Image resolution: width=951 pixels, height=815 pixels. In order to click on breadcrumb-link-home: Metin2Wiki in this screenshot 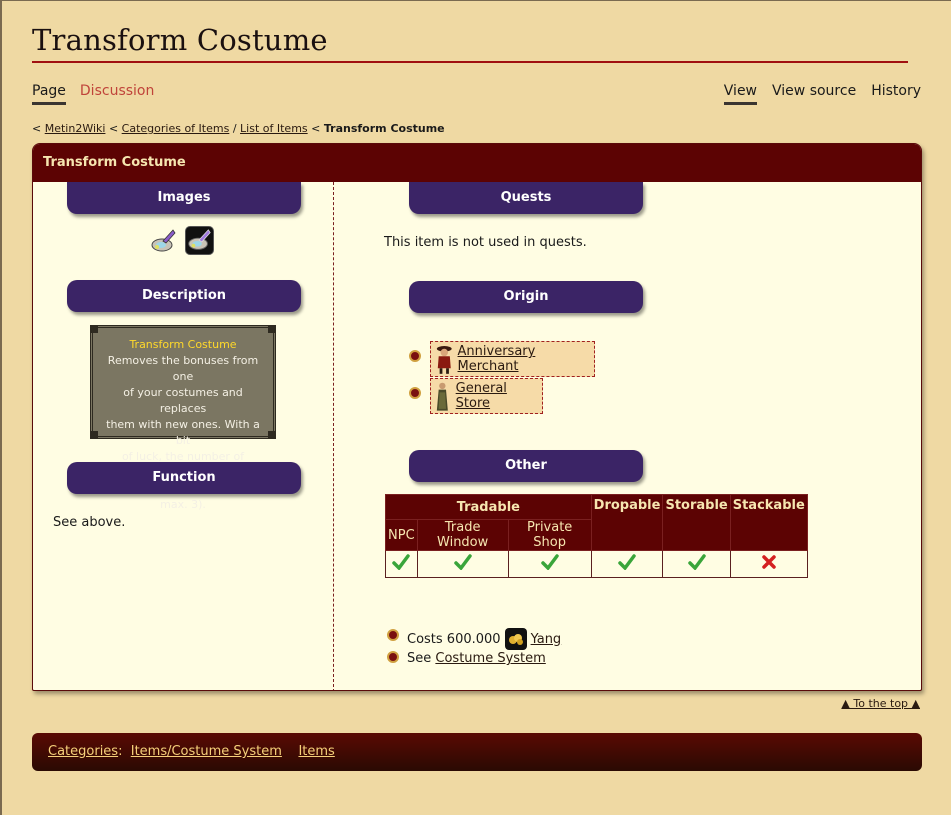, I will do `click(75, 128)`.